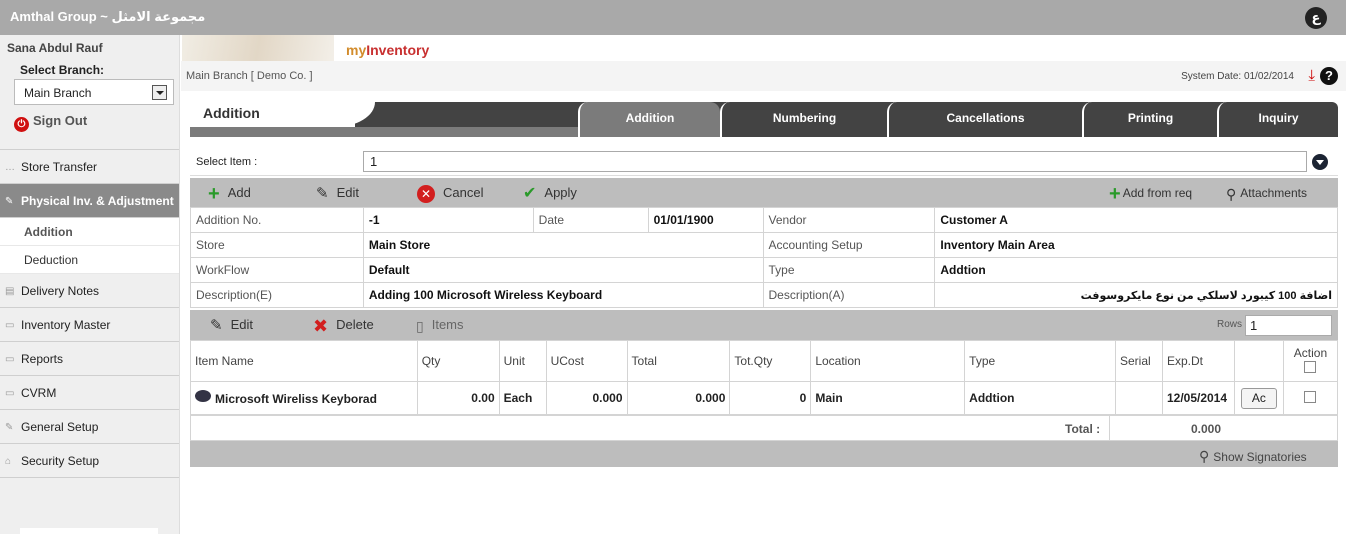  I want to click on tab-addition: Addition, so click(649, 119).